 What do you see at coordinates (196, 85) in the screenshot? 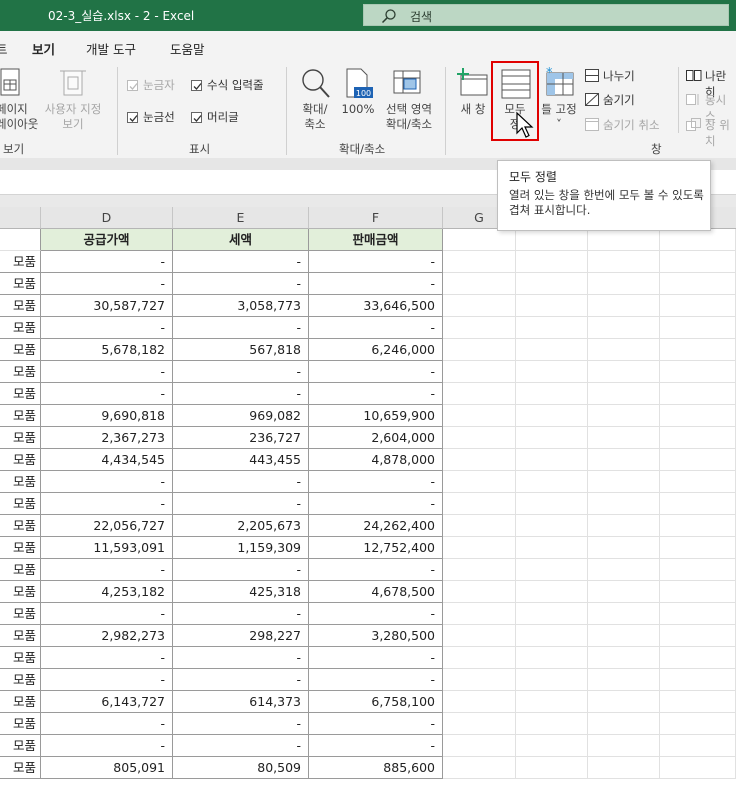
I see `formula-bar-checkbox` at bounding box center [196, 85].